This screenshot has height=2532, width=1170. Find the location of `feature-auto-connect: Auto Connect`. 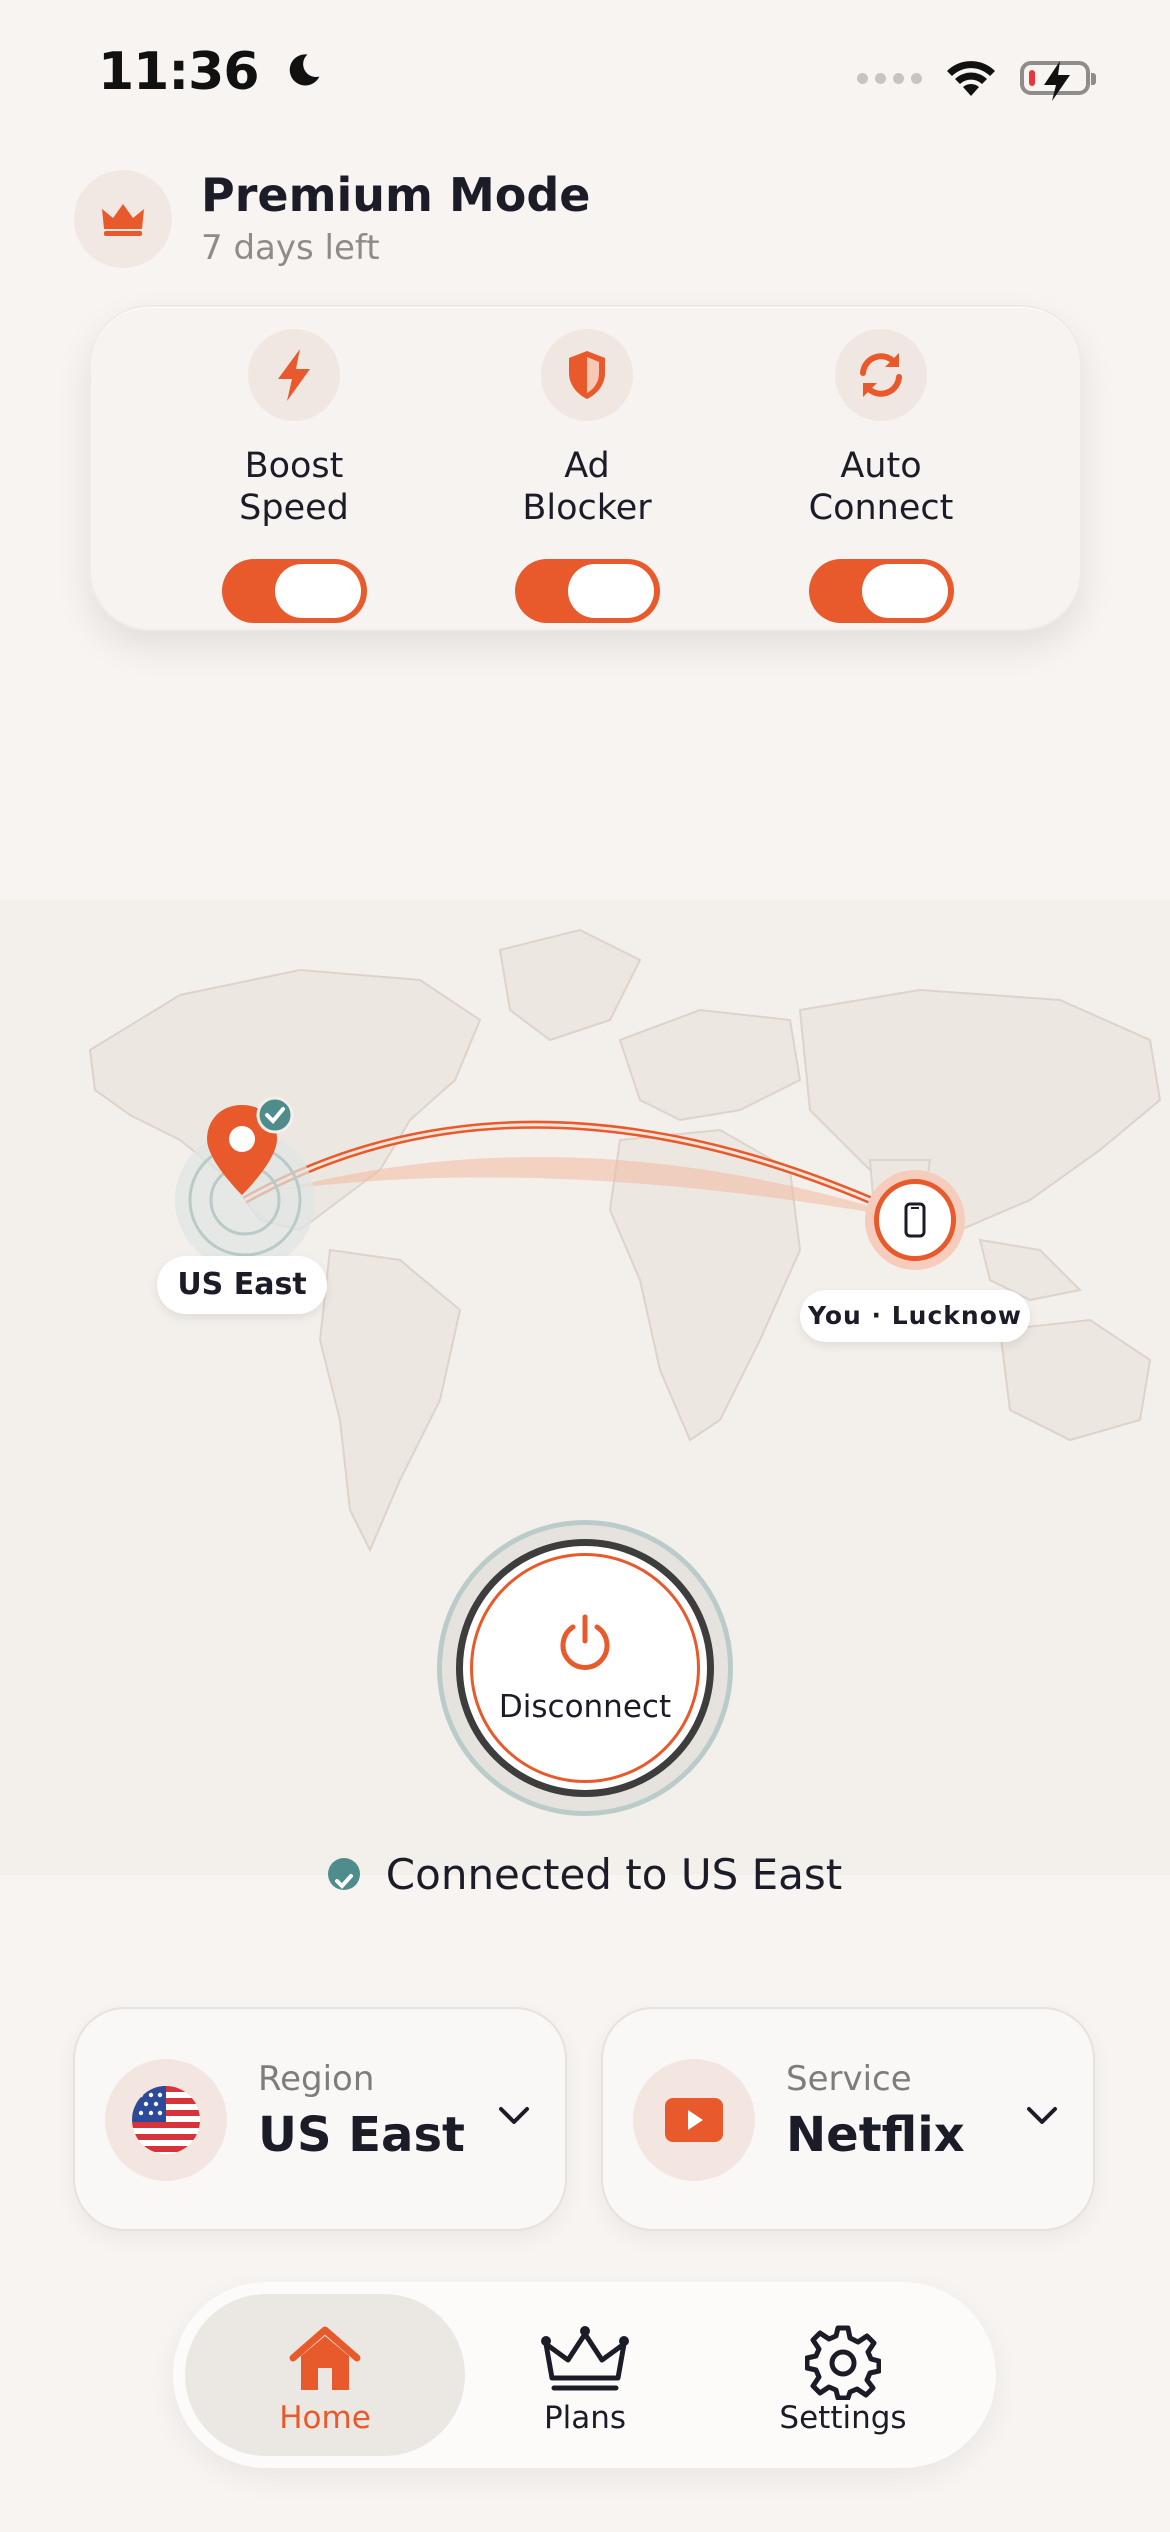

feature-auto-connect: Auto Connect is located at coordinates (881, 470).